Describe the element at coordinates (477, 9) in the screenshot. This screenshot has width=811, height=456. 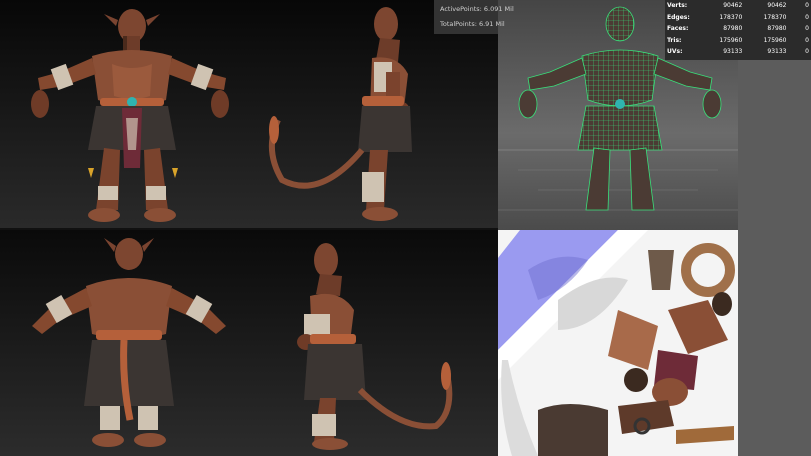
I see `active-points-label: ActivePoints: 6.091 Mil` at that location.